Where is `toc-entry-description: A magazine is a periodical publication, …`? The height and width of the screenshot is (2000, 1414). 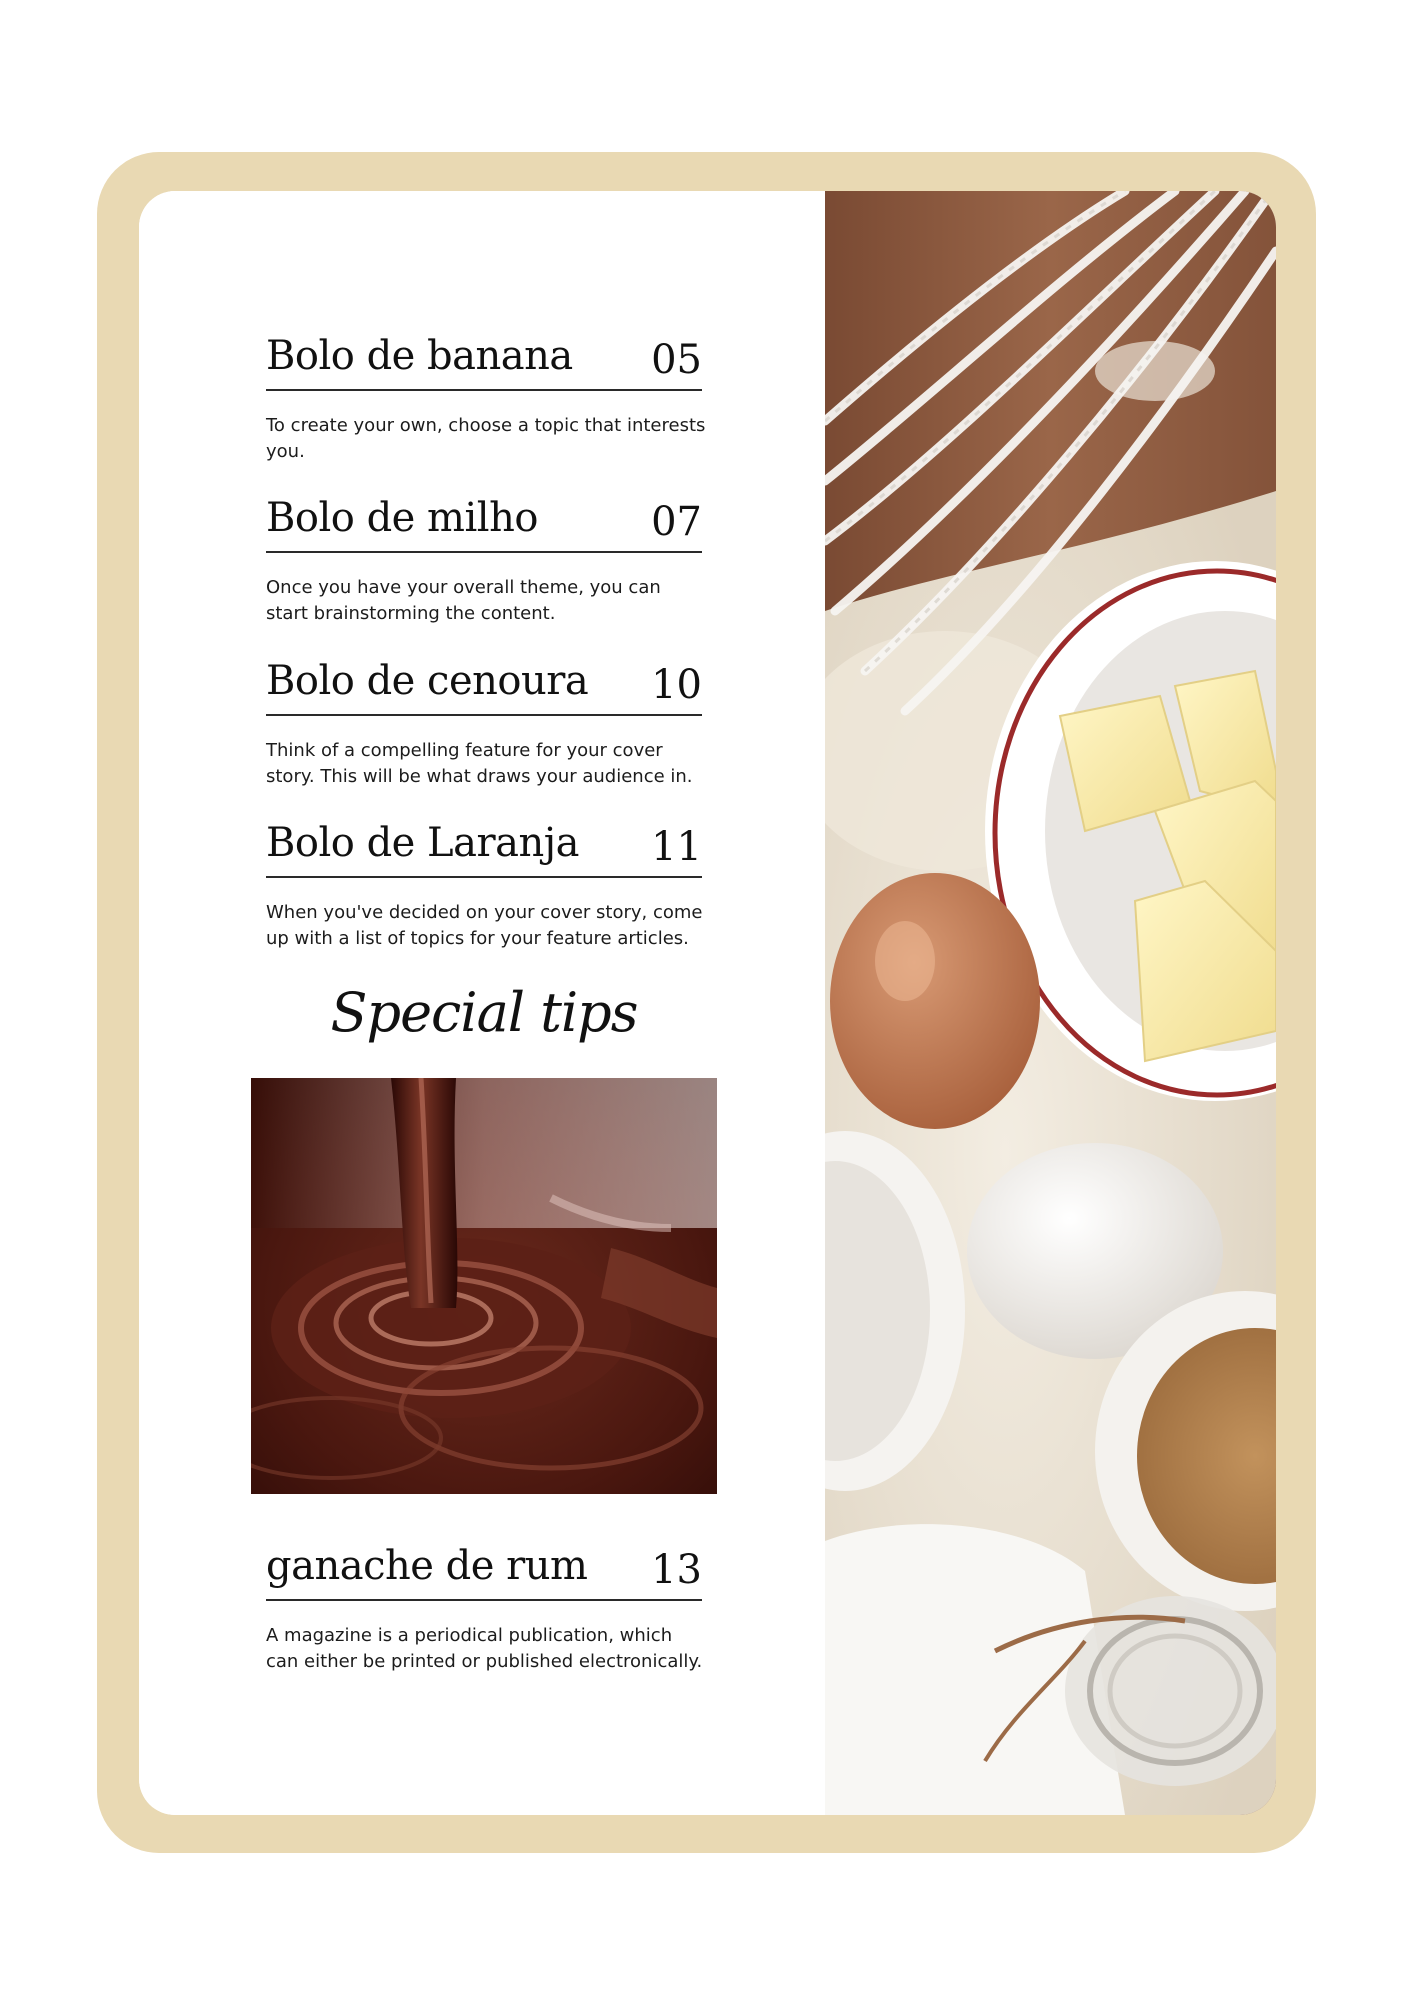 toc-entry-description: A magazine is a periodical publication, … is located at coordinates (484, 1648).